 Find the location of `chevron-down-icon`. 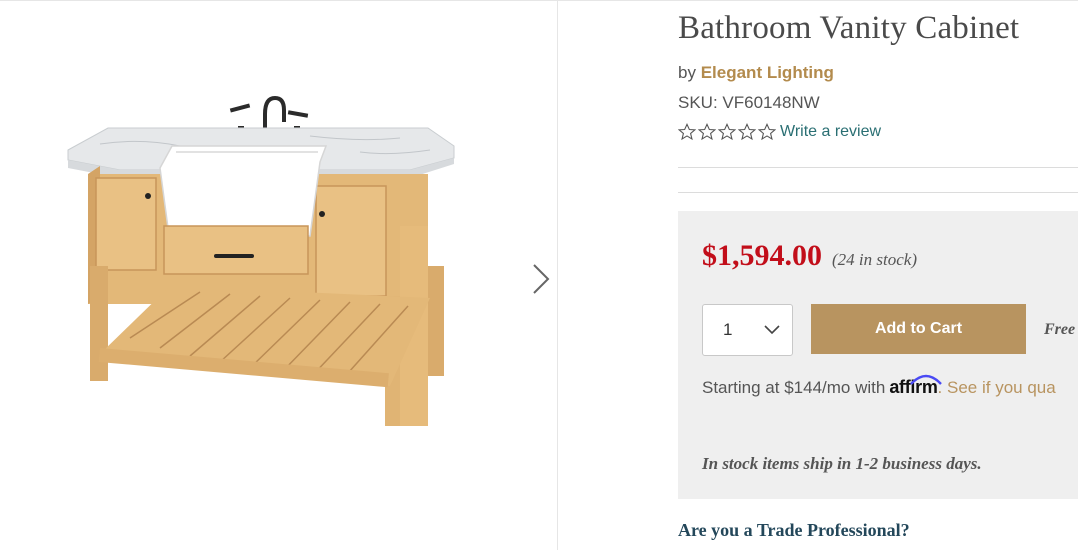

chevron-down-icon is located at coordinates (772, 330).